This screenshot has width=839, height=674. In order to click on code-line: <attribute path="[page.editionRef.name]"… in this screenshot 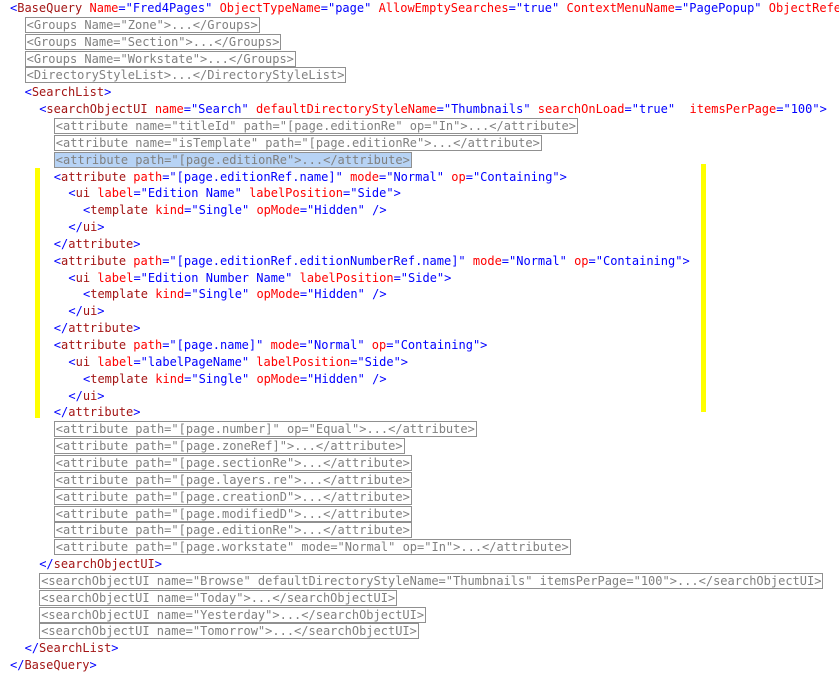, I will do `click(310, 177)`.